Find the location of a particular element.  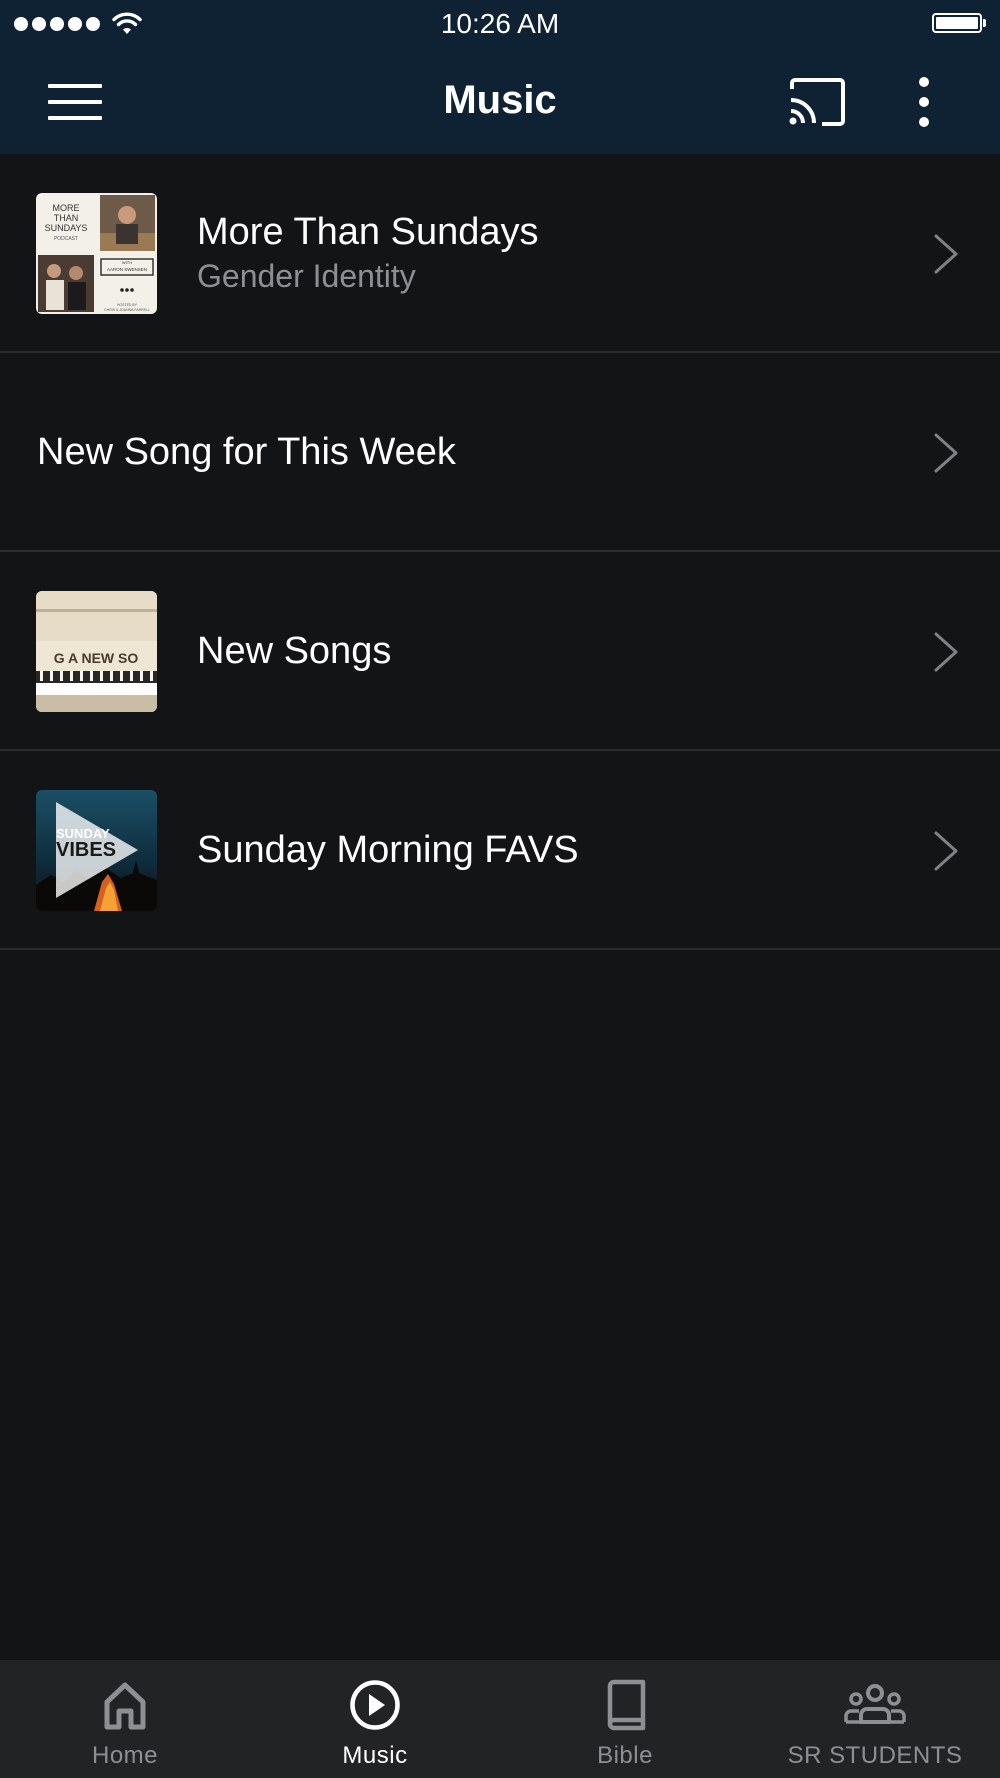

status-time: 10:26 AM is located at coordinates (500, 23).